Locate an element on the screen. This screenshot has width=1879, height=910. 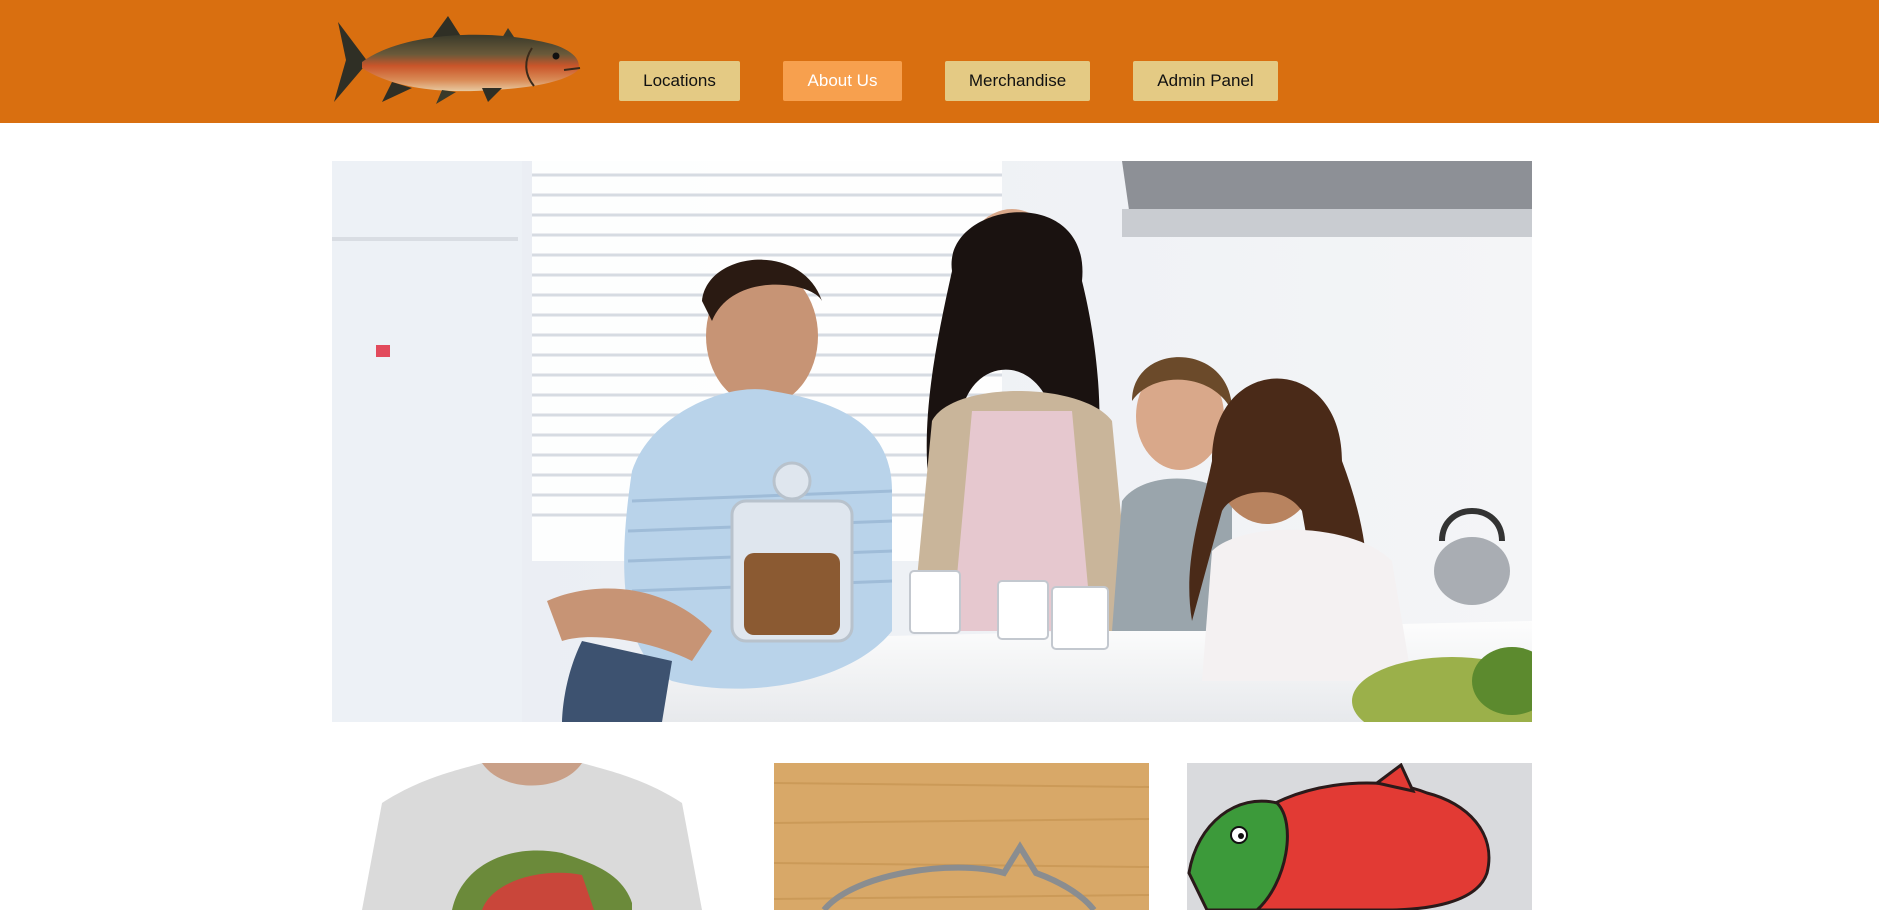
salmon-cookie-cutter-photo is located at coordinates (961, 836).